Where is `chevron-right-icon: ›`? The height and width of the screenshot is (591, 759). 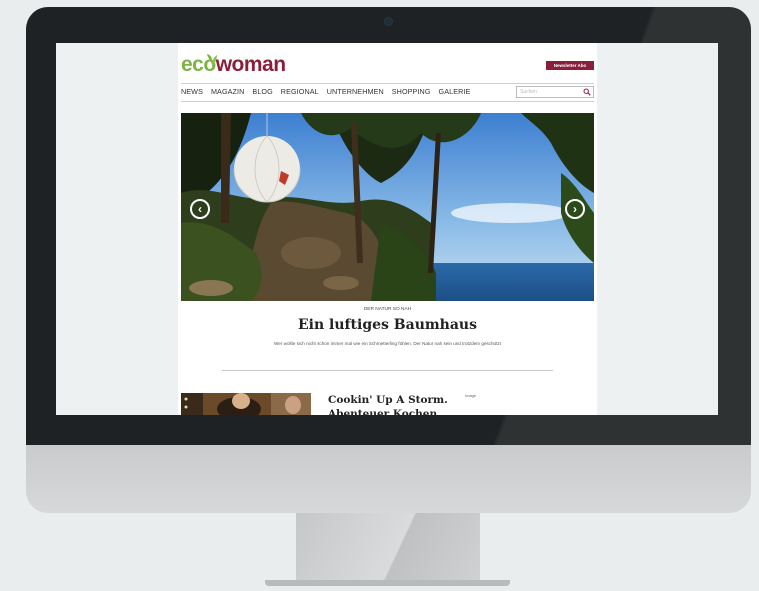 chevron-right-icon: › is located at coordinates (575, 209).